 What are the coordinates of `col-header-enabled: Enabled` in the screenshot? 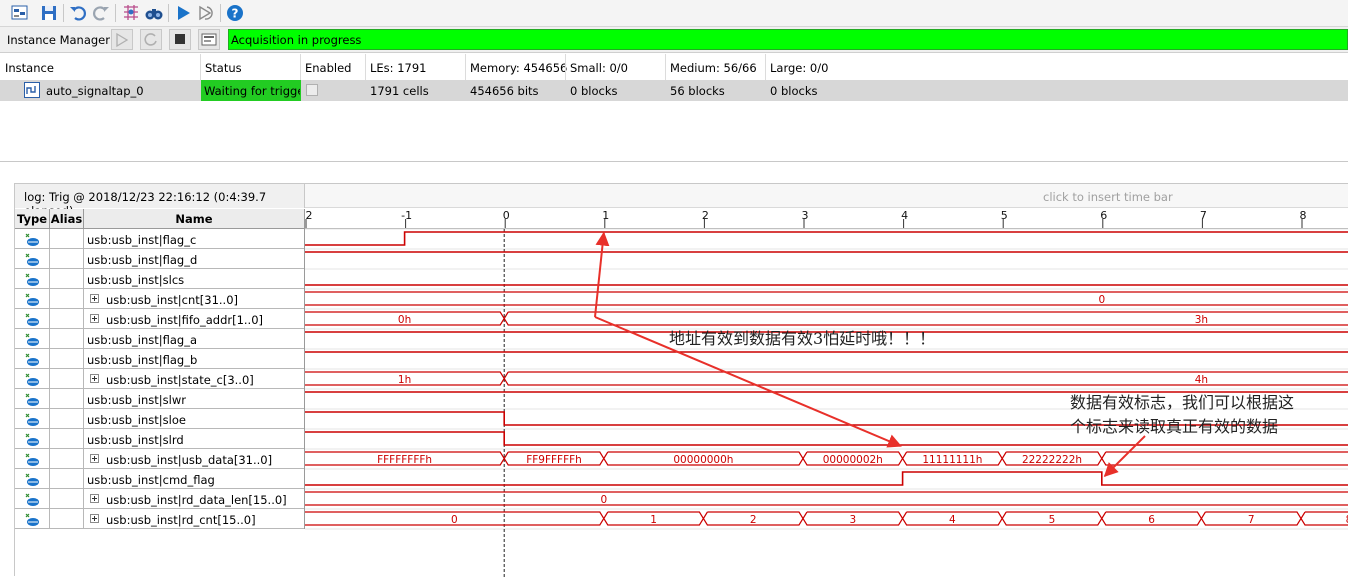 It's located at (328, 68).